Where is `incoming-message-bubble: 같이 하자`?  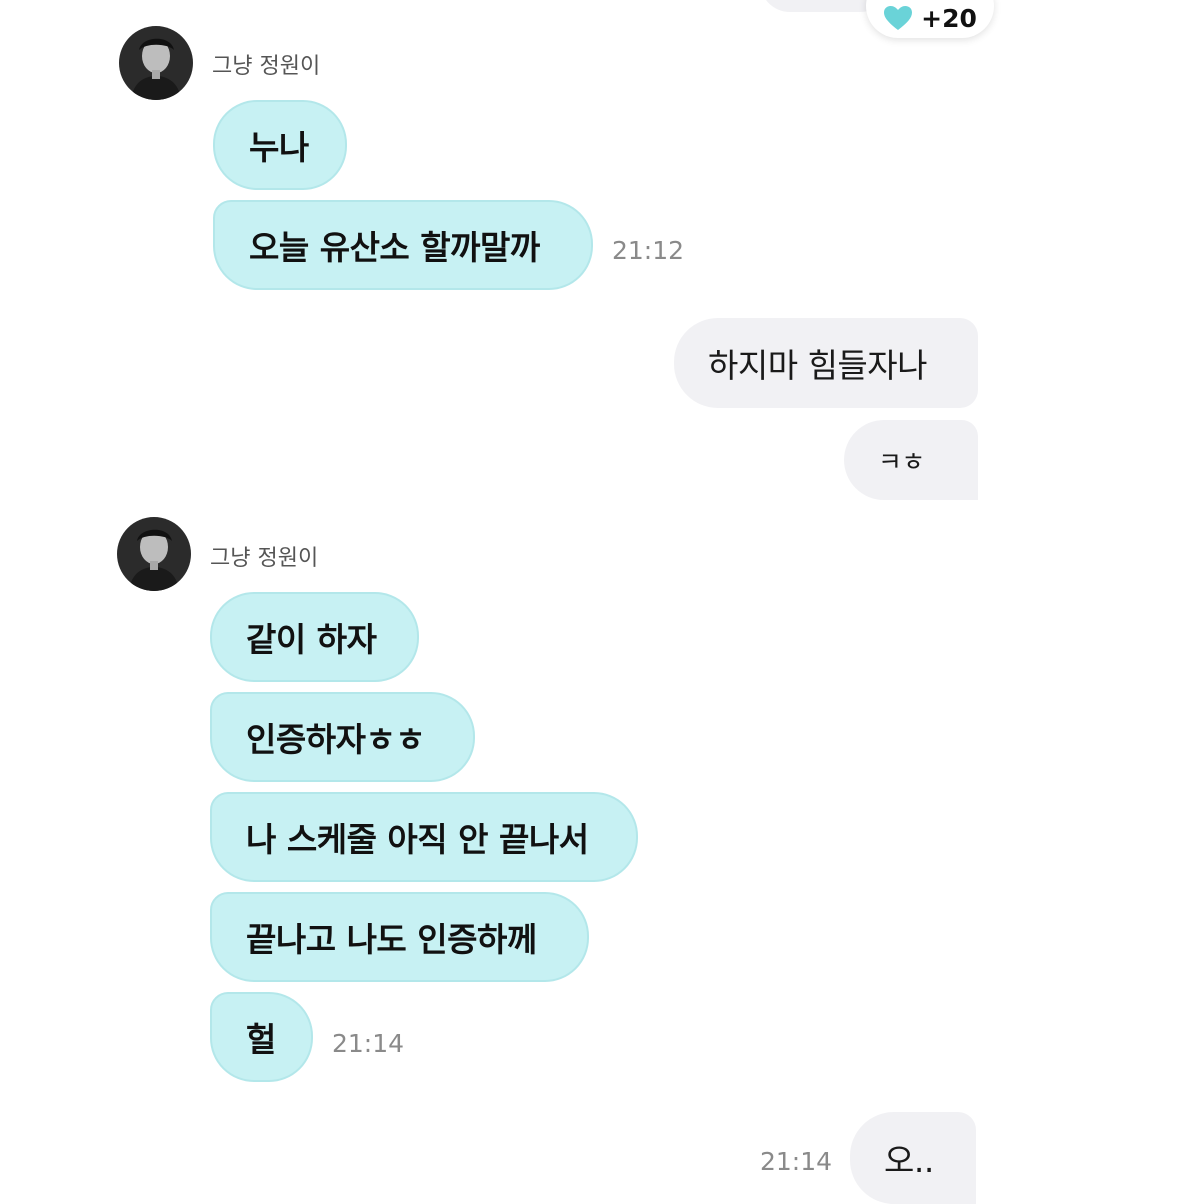 incoming-message-bubble: 같이 하자 is located at coordinates (314, 637).